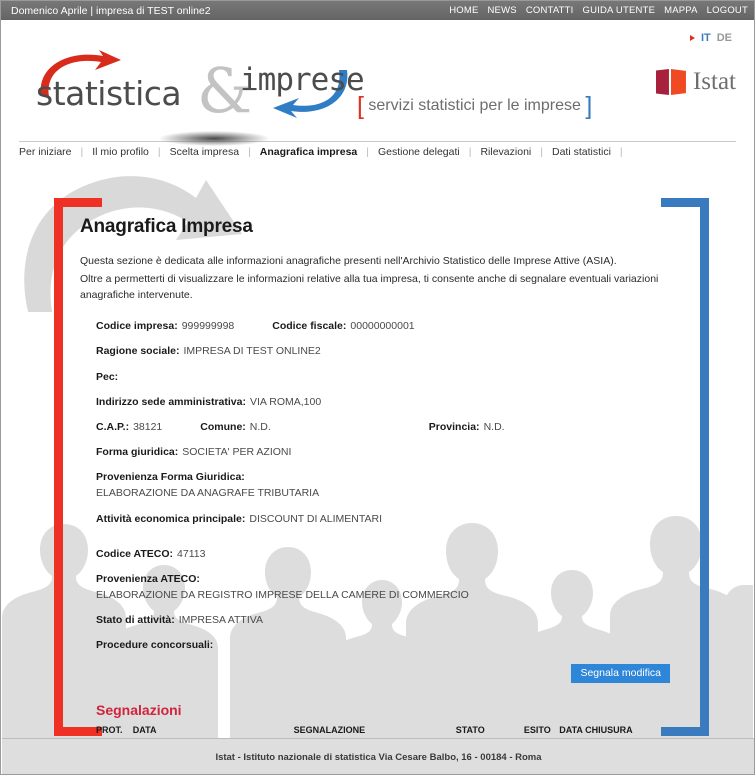 The image size is (755, 775). I want to click on top-nav-logout: LOGOUT, so click(727, 10).